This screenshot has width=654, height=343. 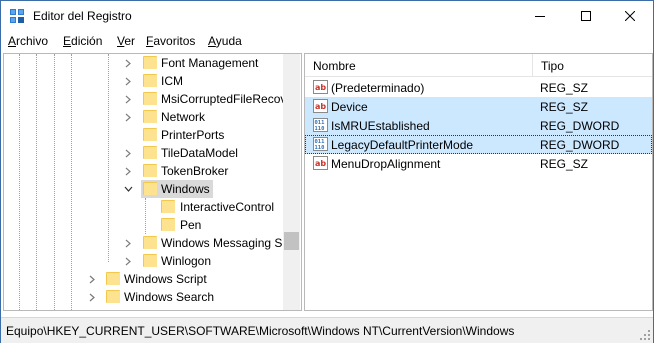 I want to click on tree-item-winlogon: Winlogon, so click(x=143, y=261).